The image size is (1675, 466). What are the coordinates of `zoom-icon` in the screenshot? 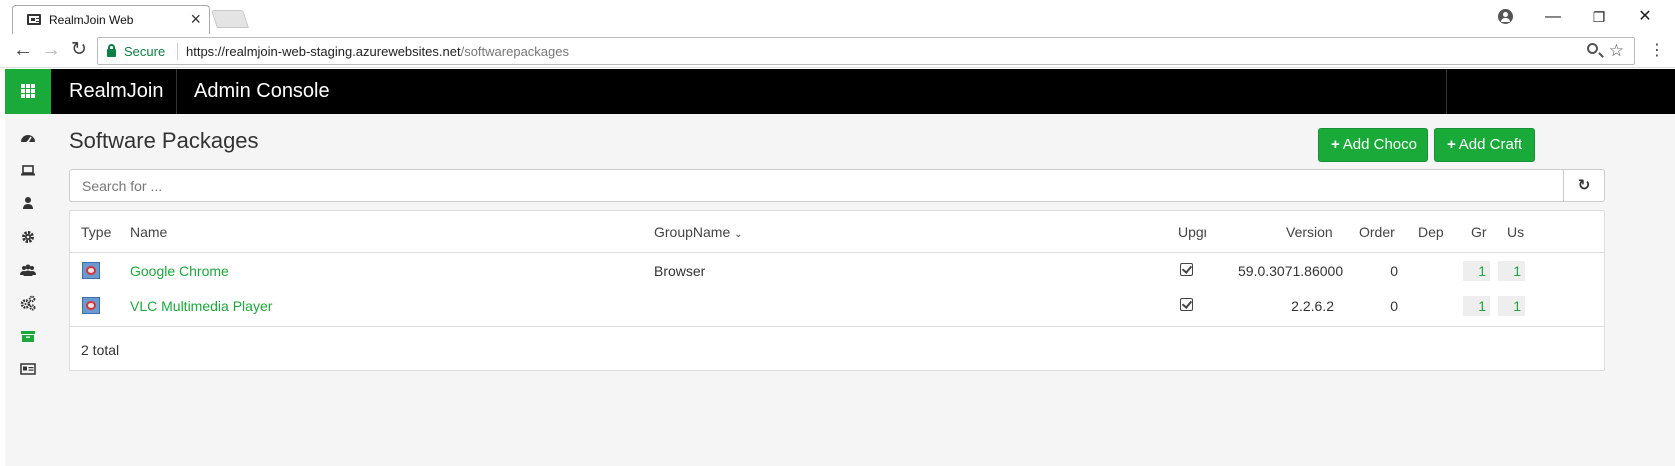 It's located at (1592, 48).